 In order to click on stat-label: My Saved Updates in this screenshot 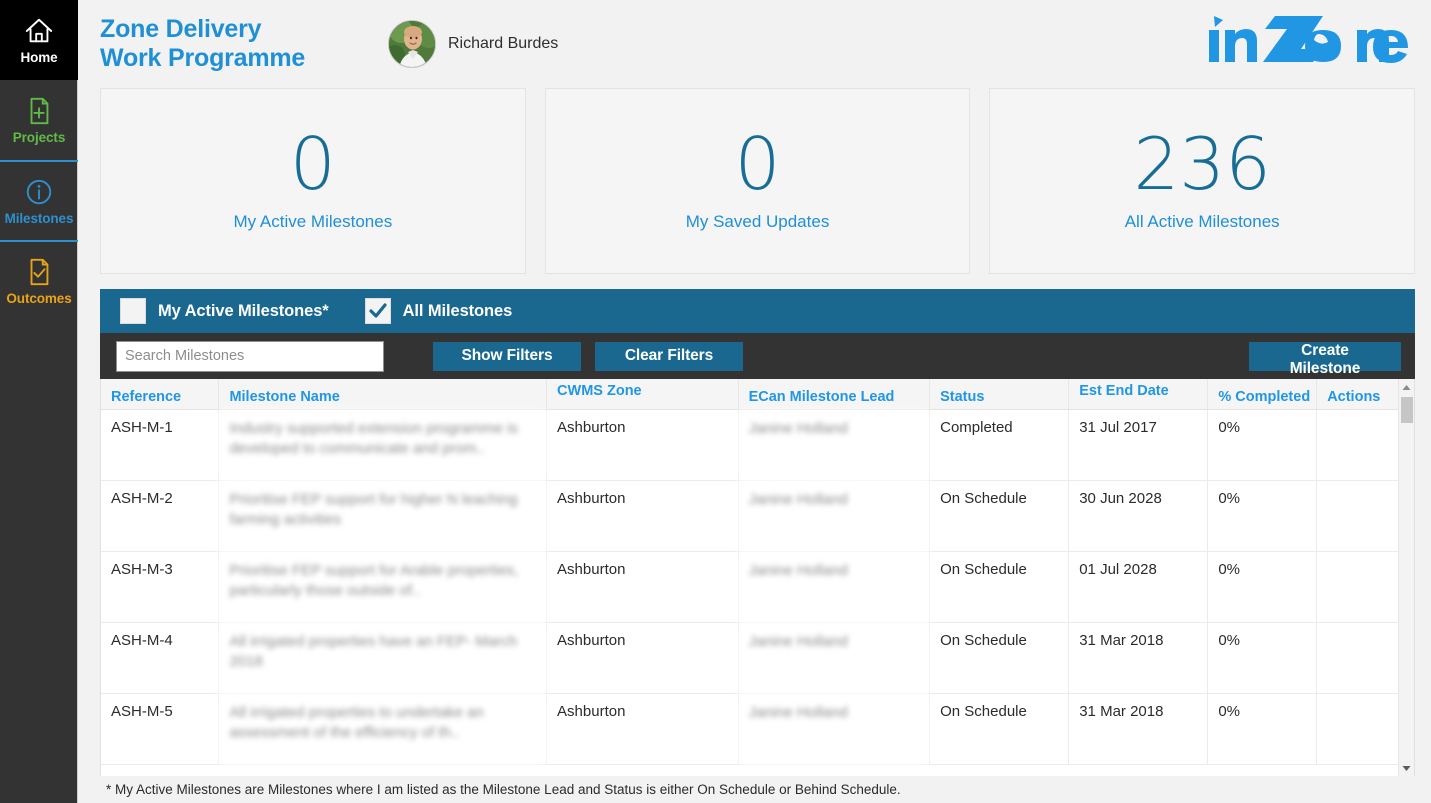, I will do `click(757, 222)`.